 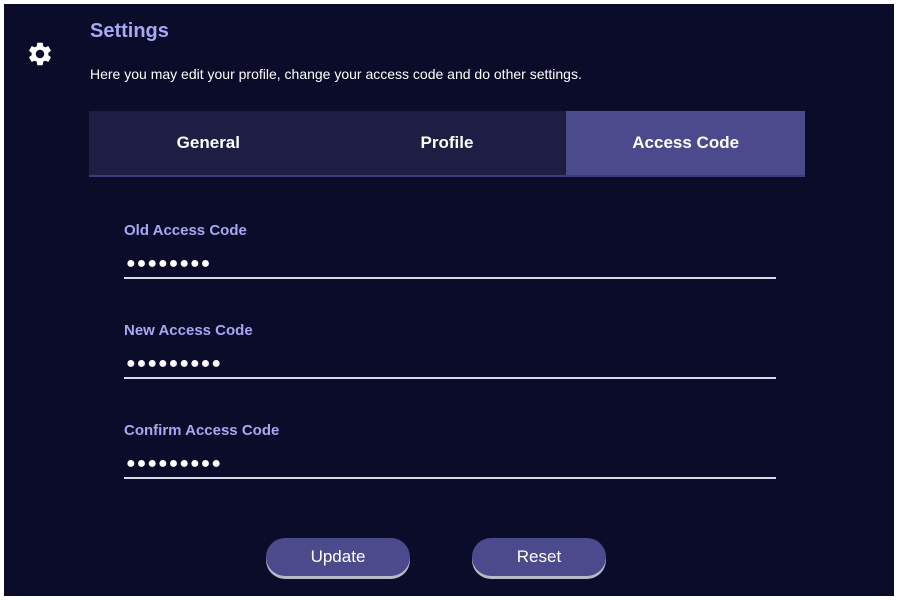 What do you see at coordinates (338, 557) in the screenshot?
I see `update-button: Update` at bounding box center [338, 557].